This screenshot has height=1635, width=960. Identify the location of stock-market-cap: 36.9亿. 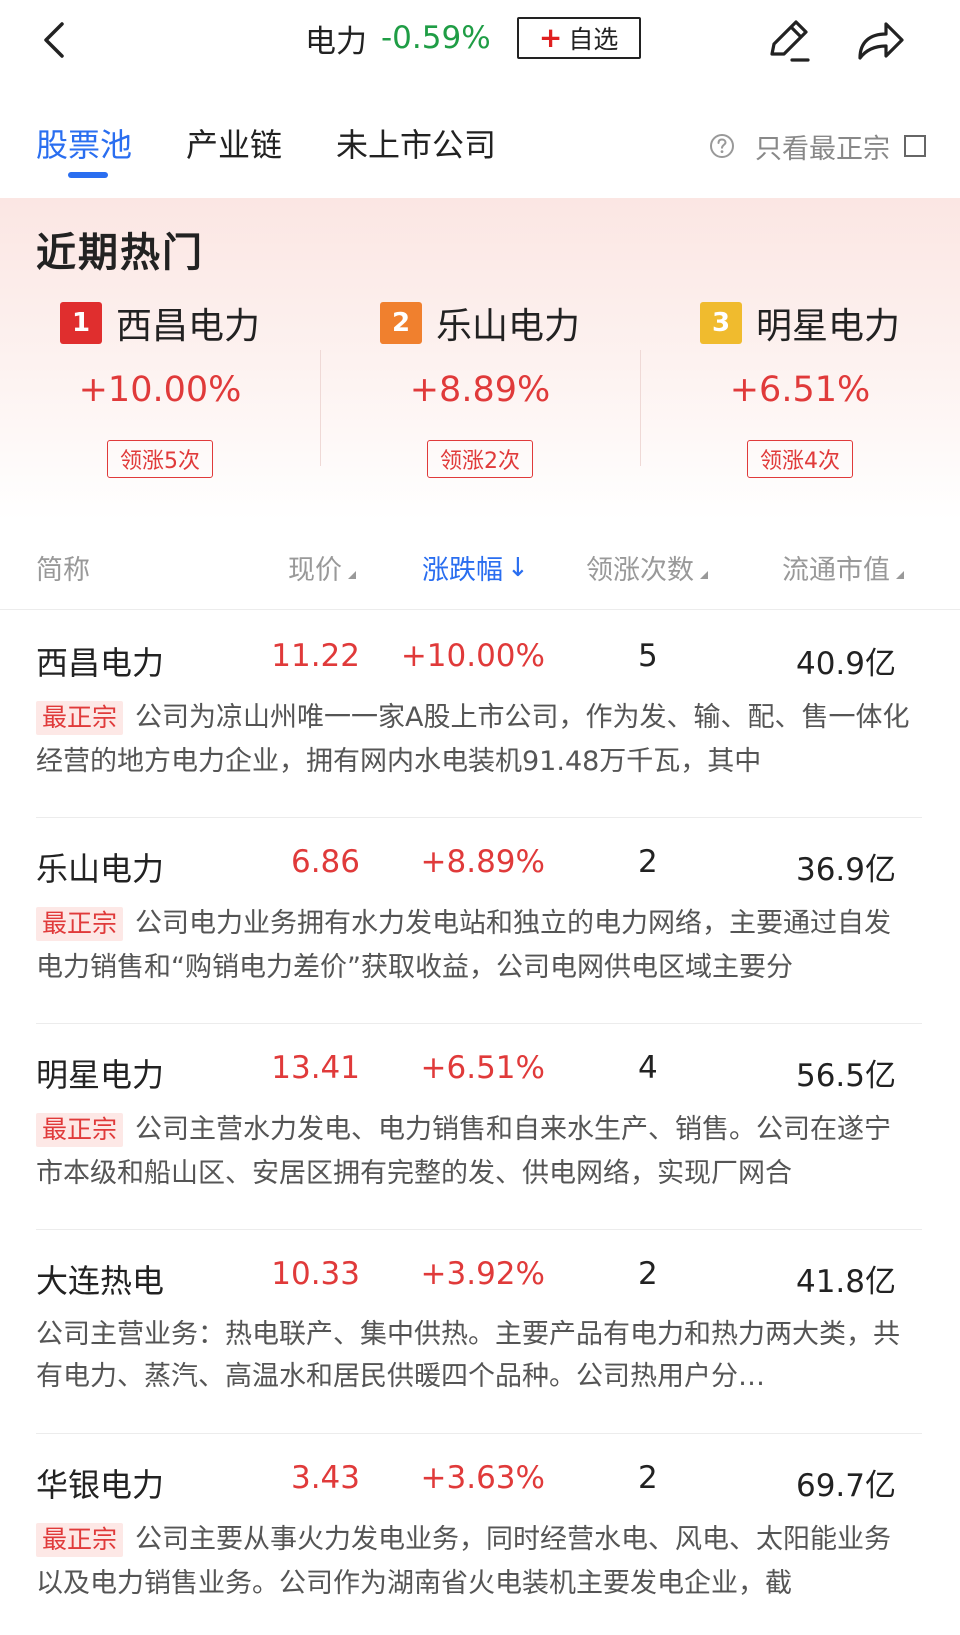
(845, 870).